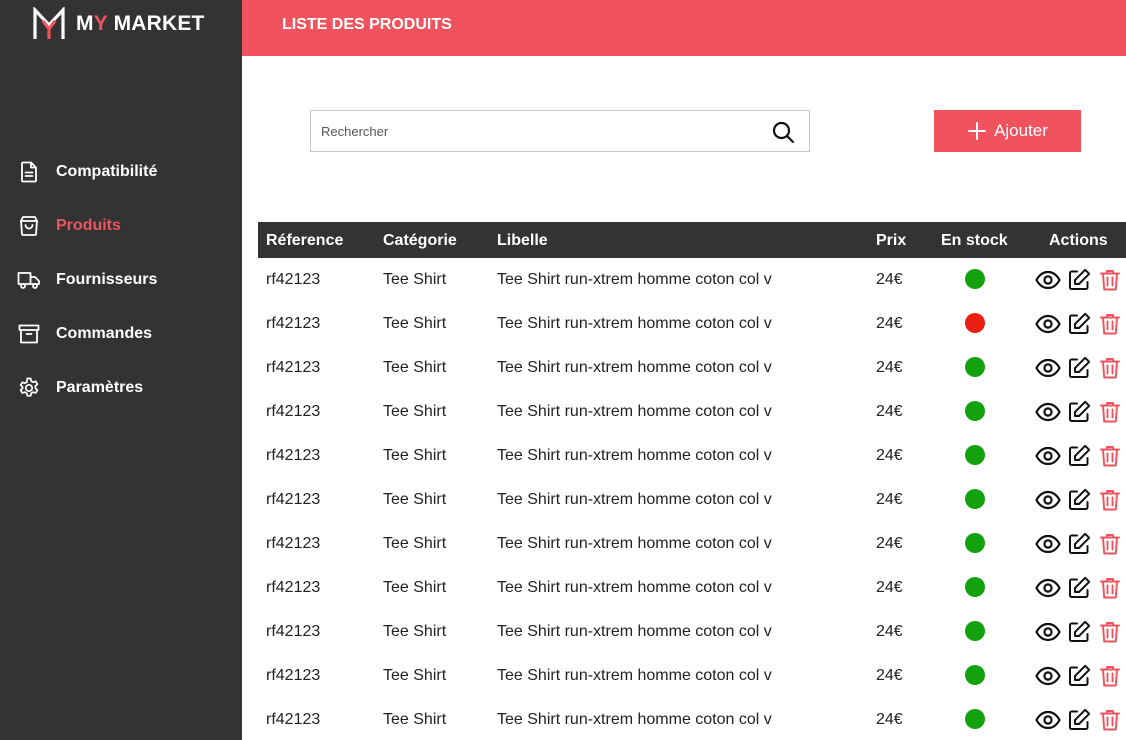 The image size is (1126, 740). I want to click on column-header-prix: Prix, so click(891, 241).